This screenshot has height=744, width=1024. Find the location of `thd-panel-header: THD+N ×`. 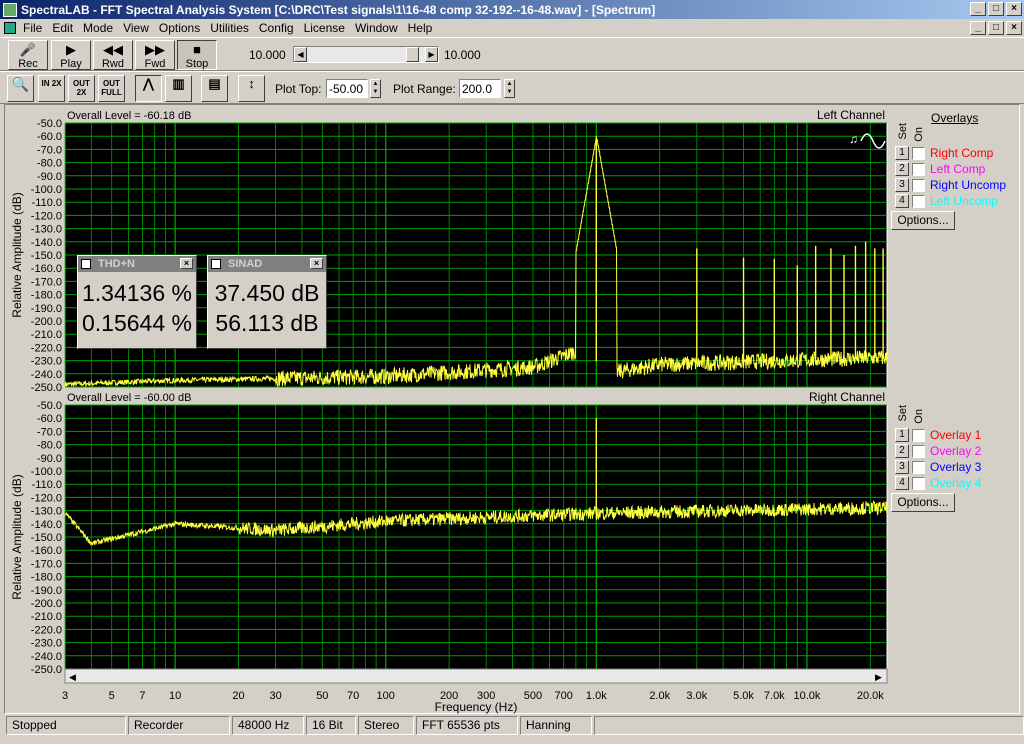

thd-panel-header: THD+N × is located at coordinates (137, 264).